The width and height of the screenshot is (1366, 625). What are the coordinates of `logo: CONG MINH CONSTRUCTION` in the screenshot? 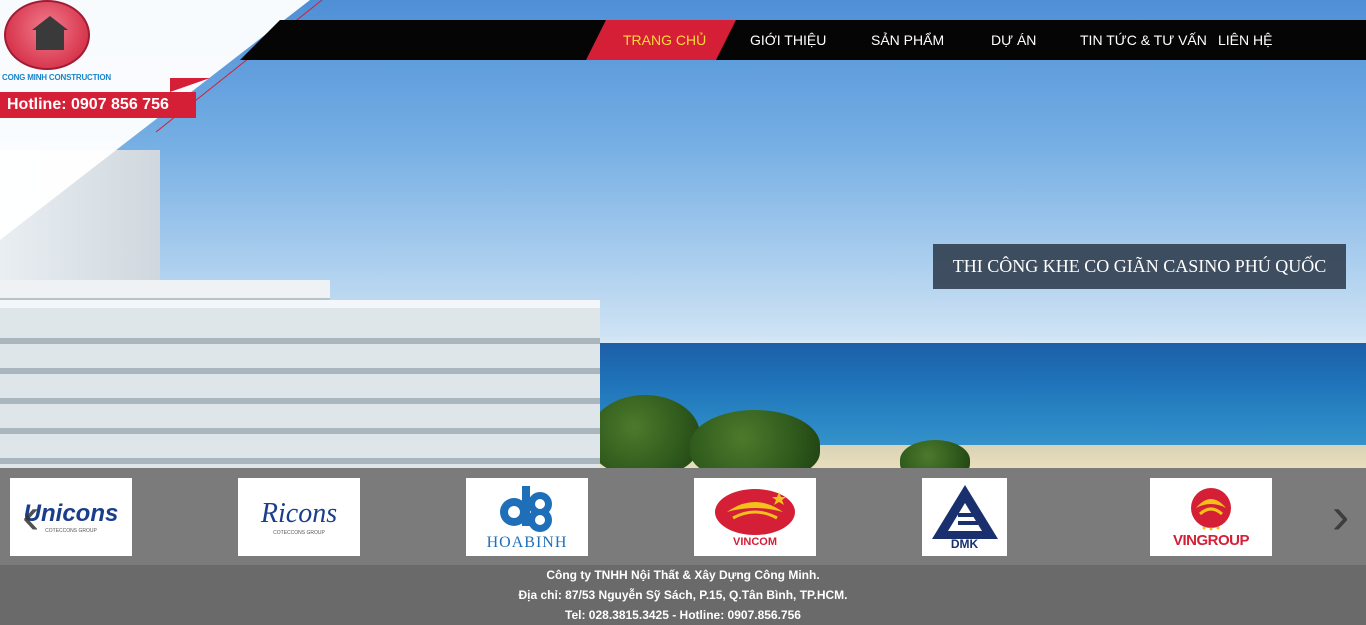 It's located at (56, 43).